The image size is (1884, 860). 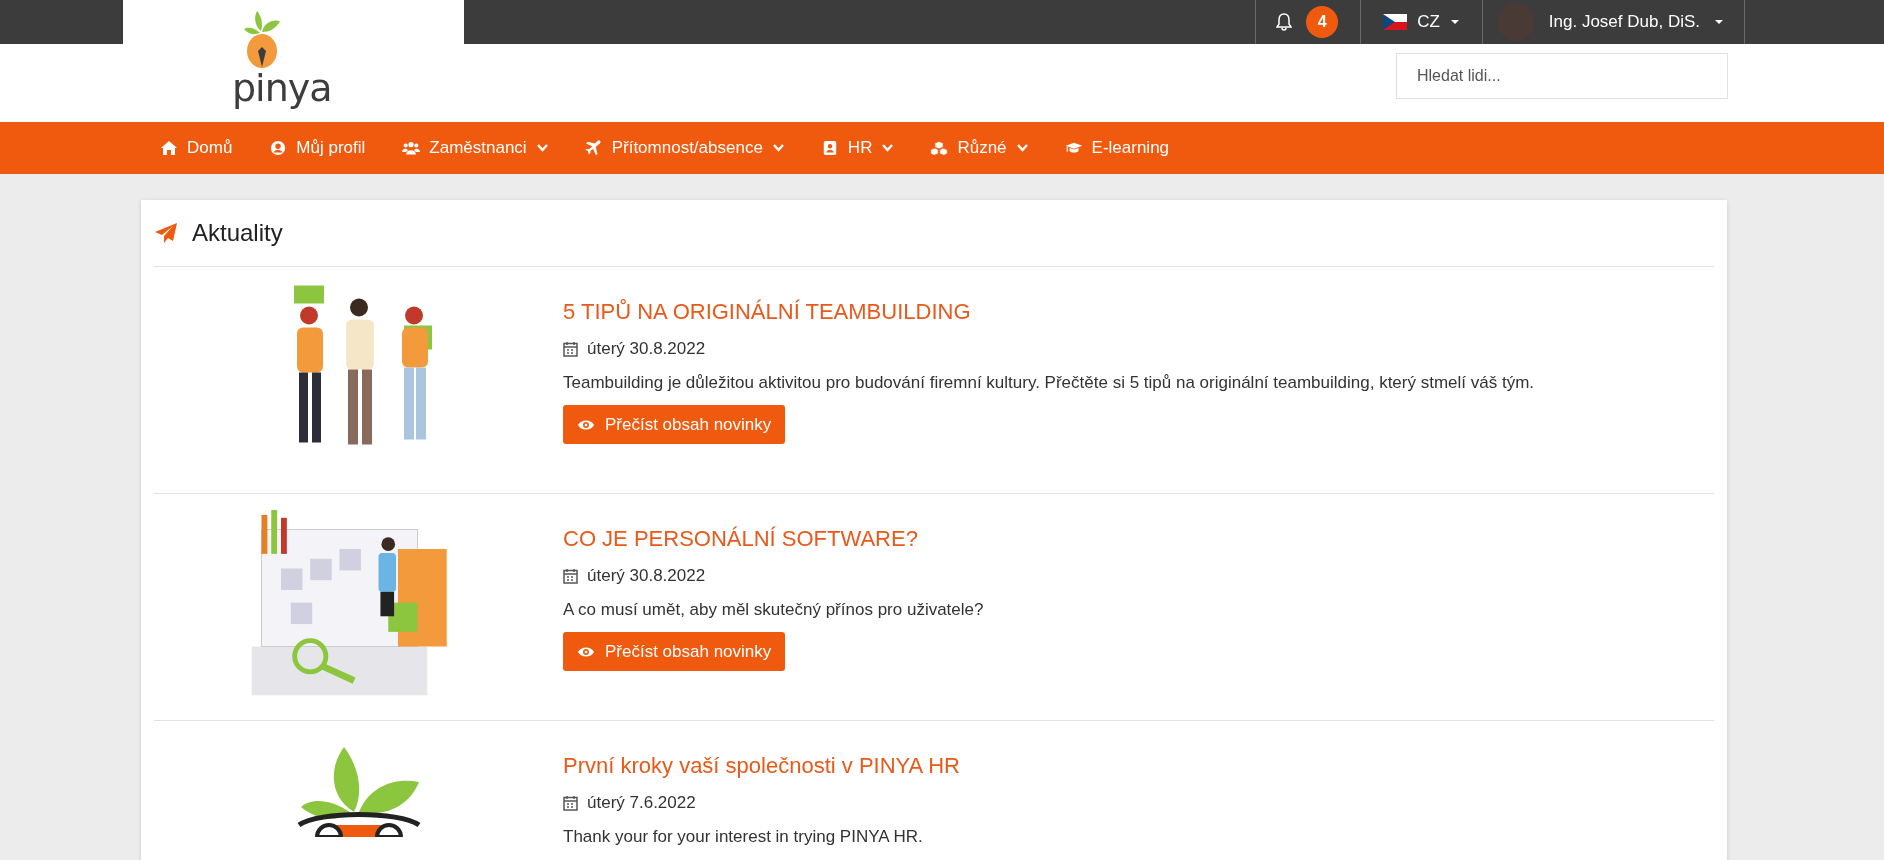 I want to click on bell-icon, so click(x=1284, y=22).